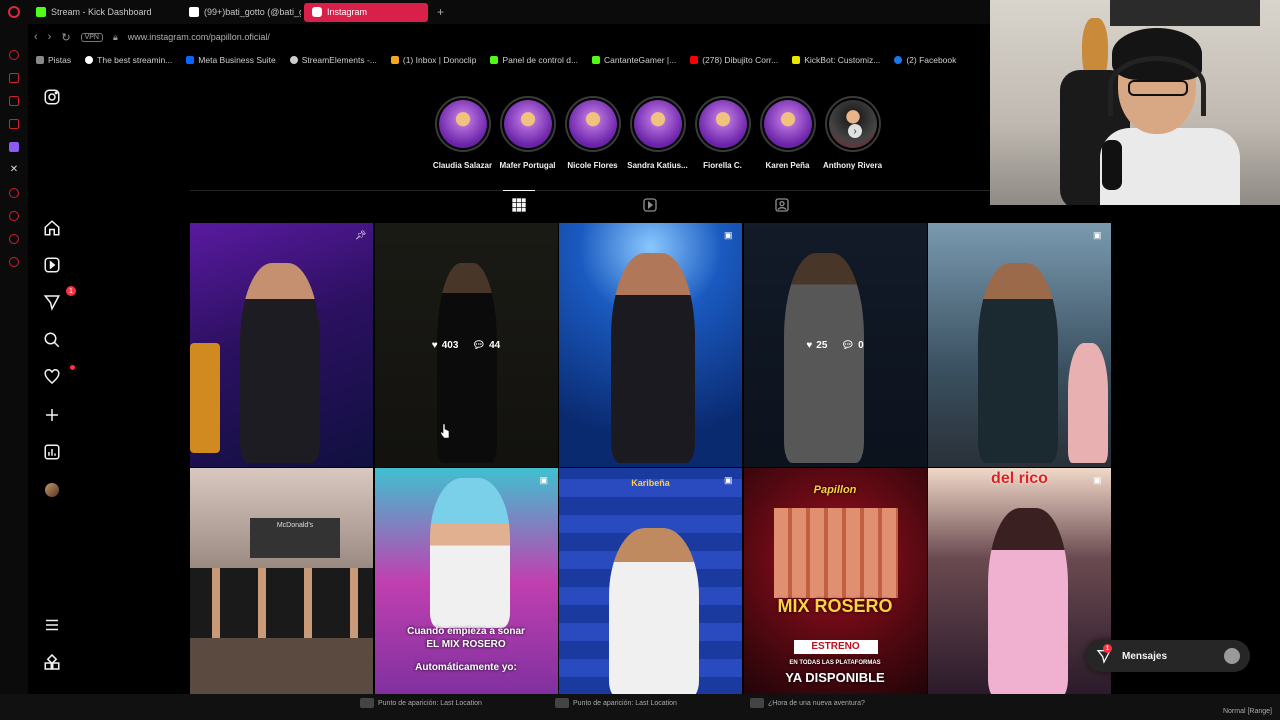 The height and width of the screenshot is (720, 1280). Describe the element at coordinates (58, 376) in the screenshot. I see `notifications-heart-icon` at that location.